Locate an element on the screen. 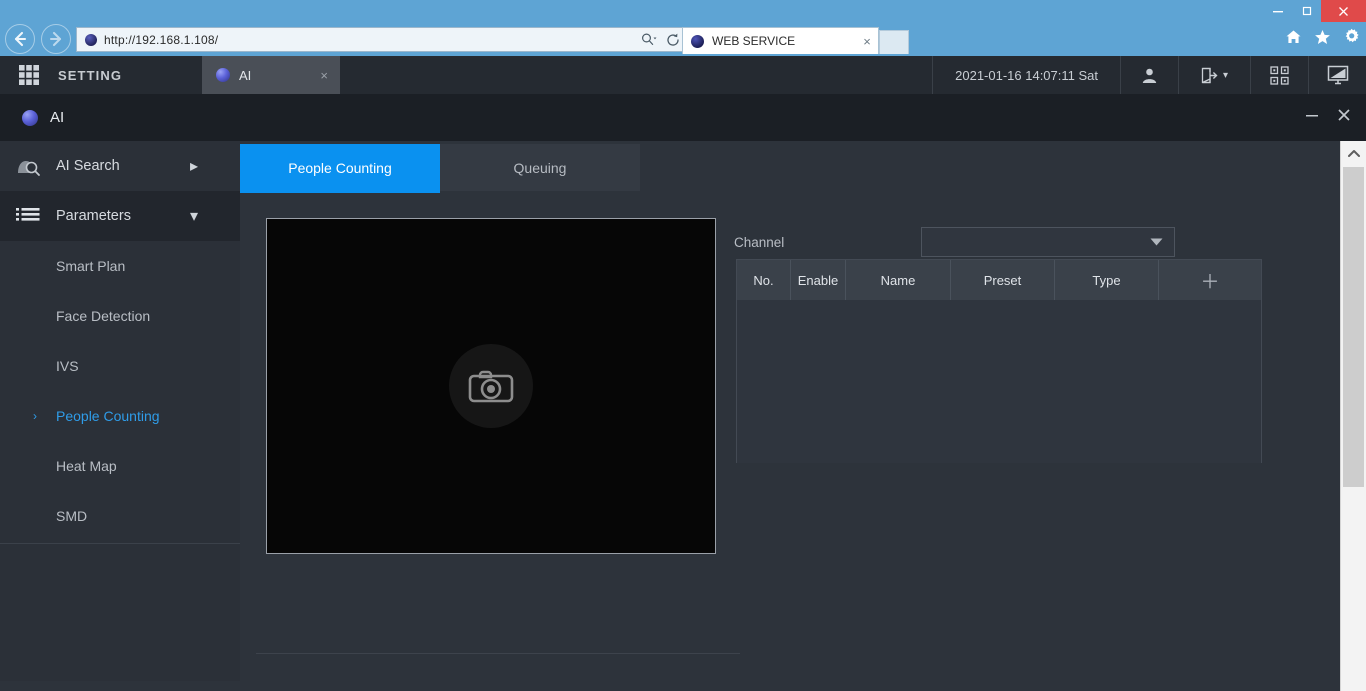  page-title: AI is located at coordinates (57, 117).